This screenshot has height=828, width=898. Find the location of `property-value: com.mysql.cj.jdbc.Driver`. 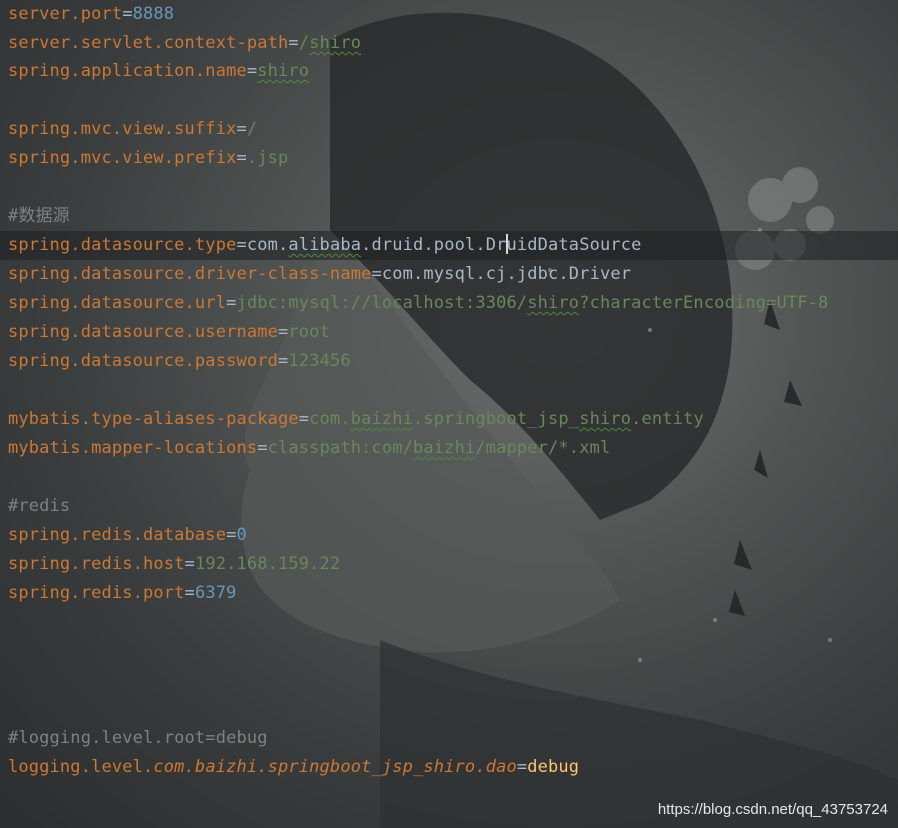

property-value: com.mysql.cj.jdbc.Driver is located at coordinates (506, 274).